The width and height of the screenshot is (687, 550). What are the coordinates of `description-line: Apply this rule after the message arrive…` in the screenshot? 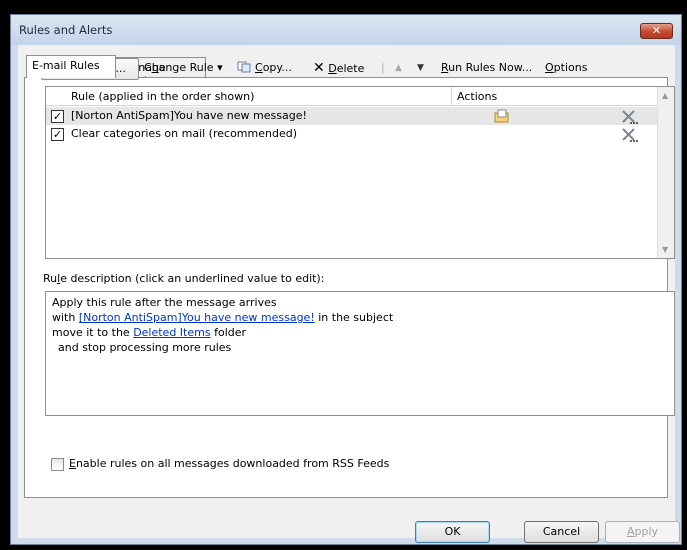 It's located at (164, 302).